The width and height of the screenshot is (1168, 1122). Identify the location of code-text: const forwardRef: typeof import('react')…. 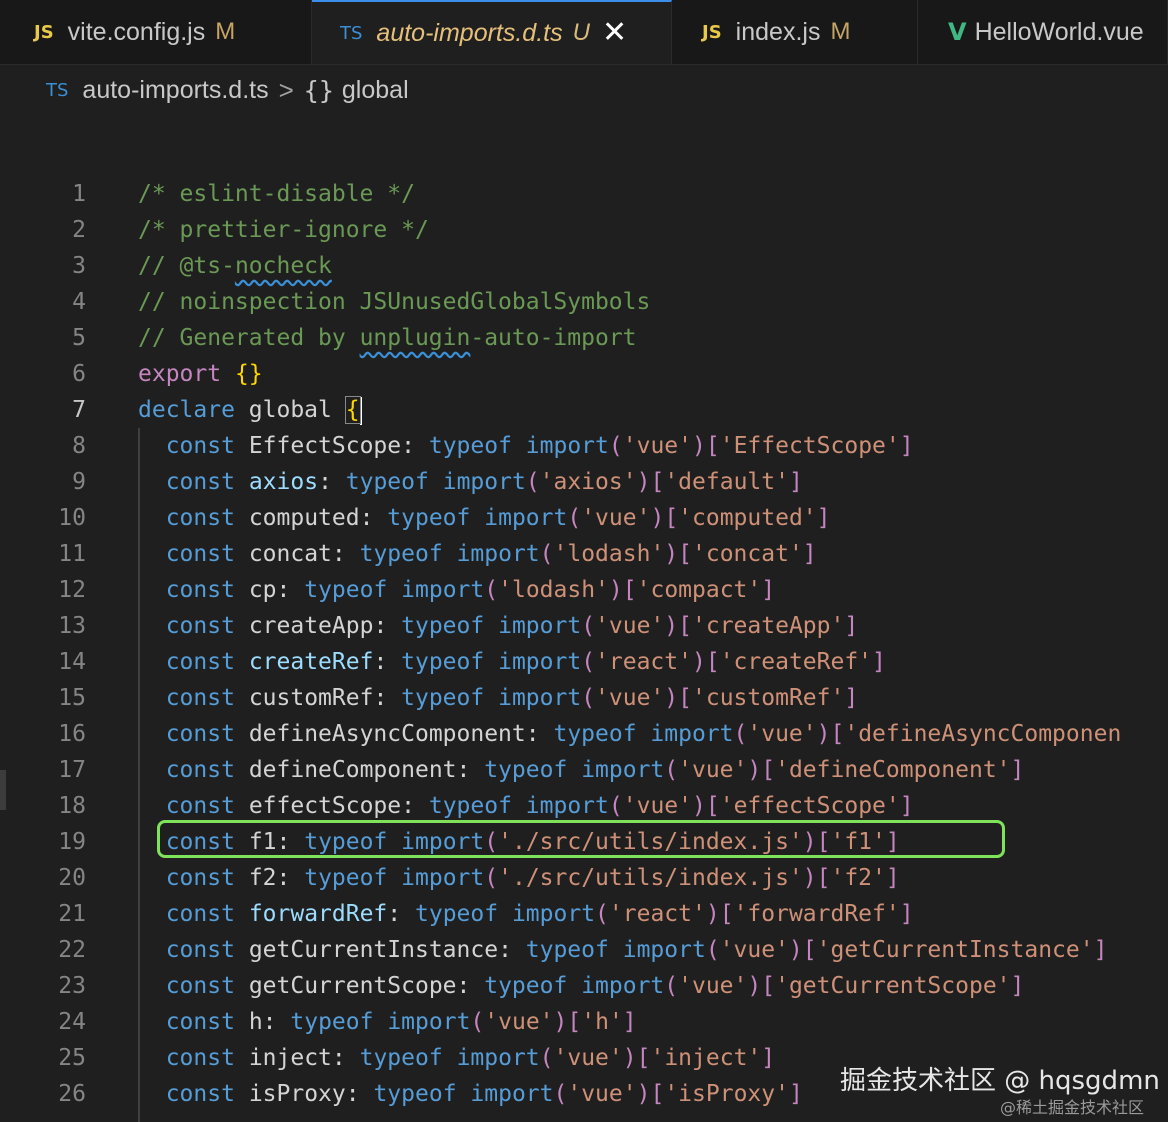
(526, 914).